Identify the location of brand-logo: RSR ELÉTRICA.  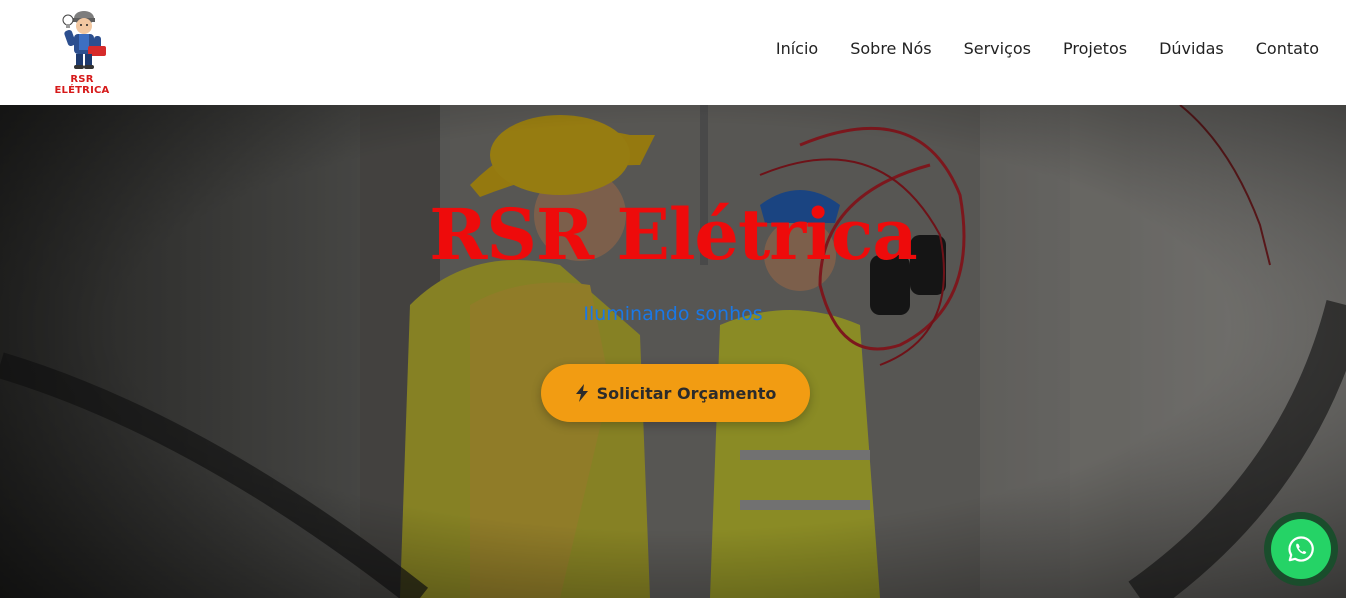
(82, 52).